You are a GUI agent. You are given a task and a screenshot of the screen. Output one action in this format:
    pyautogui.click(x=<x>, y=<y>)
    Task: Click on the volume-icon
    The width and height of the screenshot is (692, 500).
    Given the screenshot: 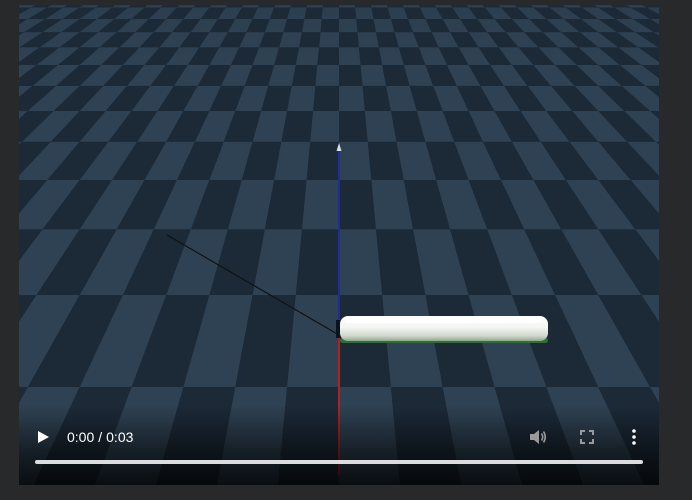 What is the action you would take?
    pyautogui.click(x=538, y=437)
    